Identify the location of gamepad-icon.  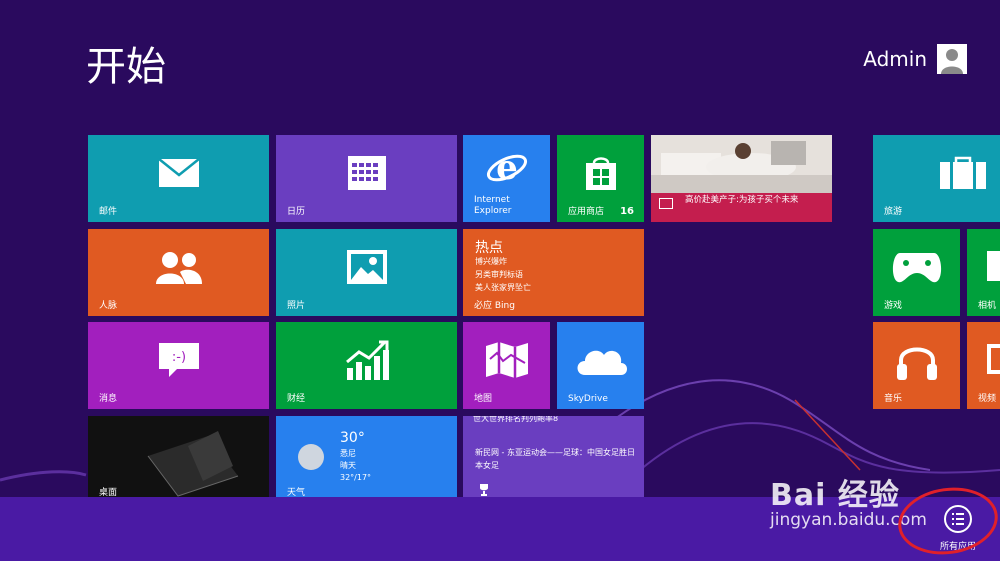
(917, 269).